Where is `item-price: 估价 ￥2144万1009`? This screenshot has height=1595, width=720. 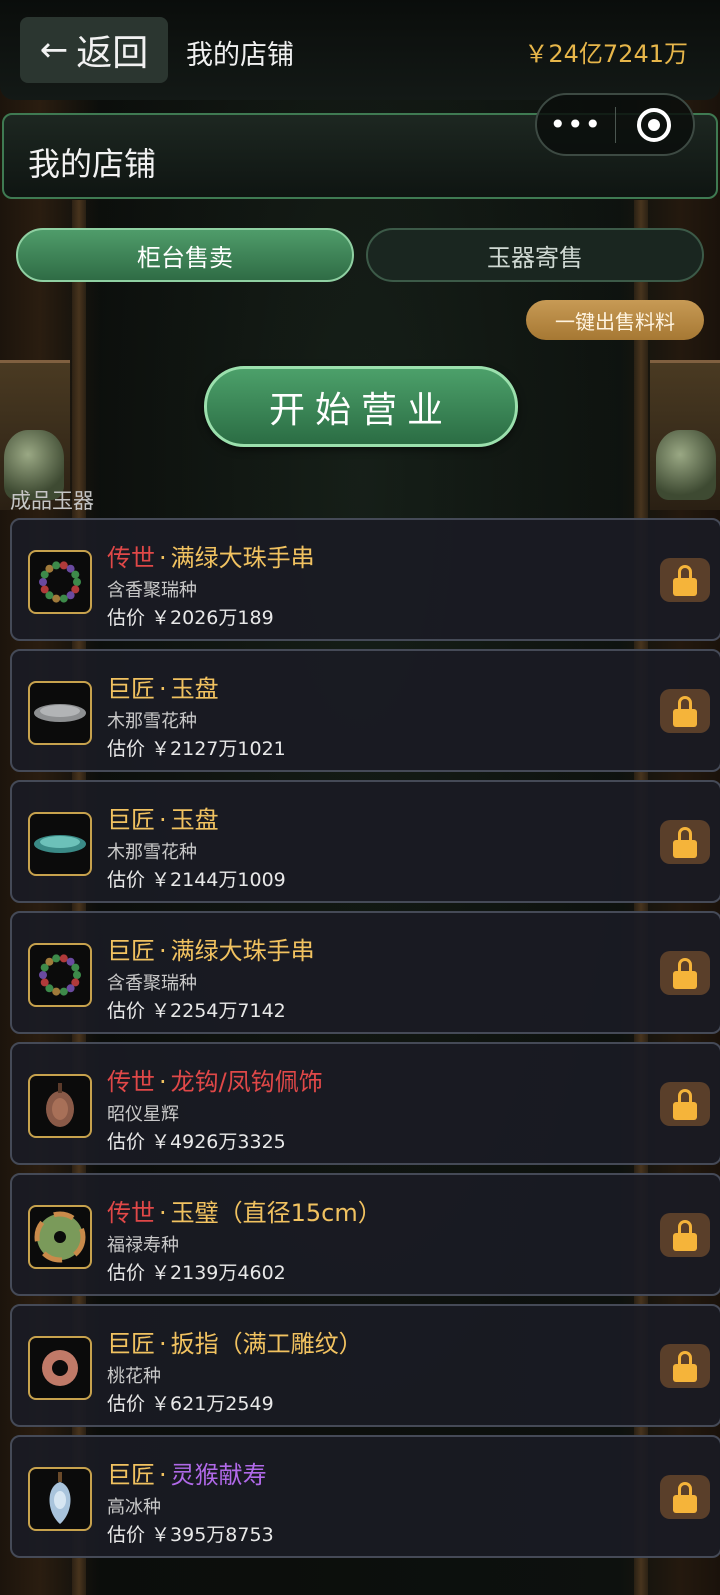 item-price: 估价 ￥2144万1009 is located at coordinates (196, 880).